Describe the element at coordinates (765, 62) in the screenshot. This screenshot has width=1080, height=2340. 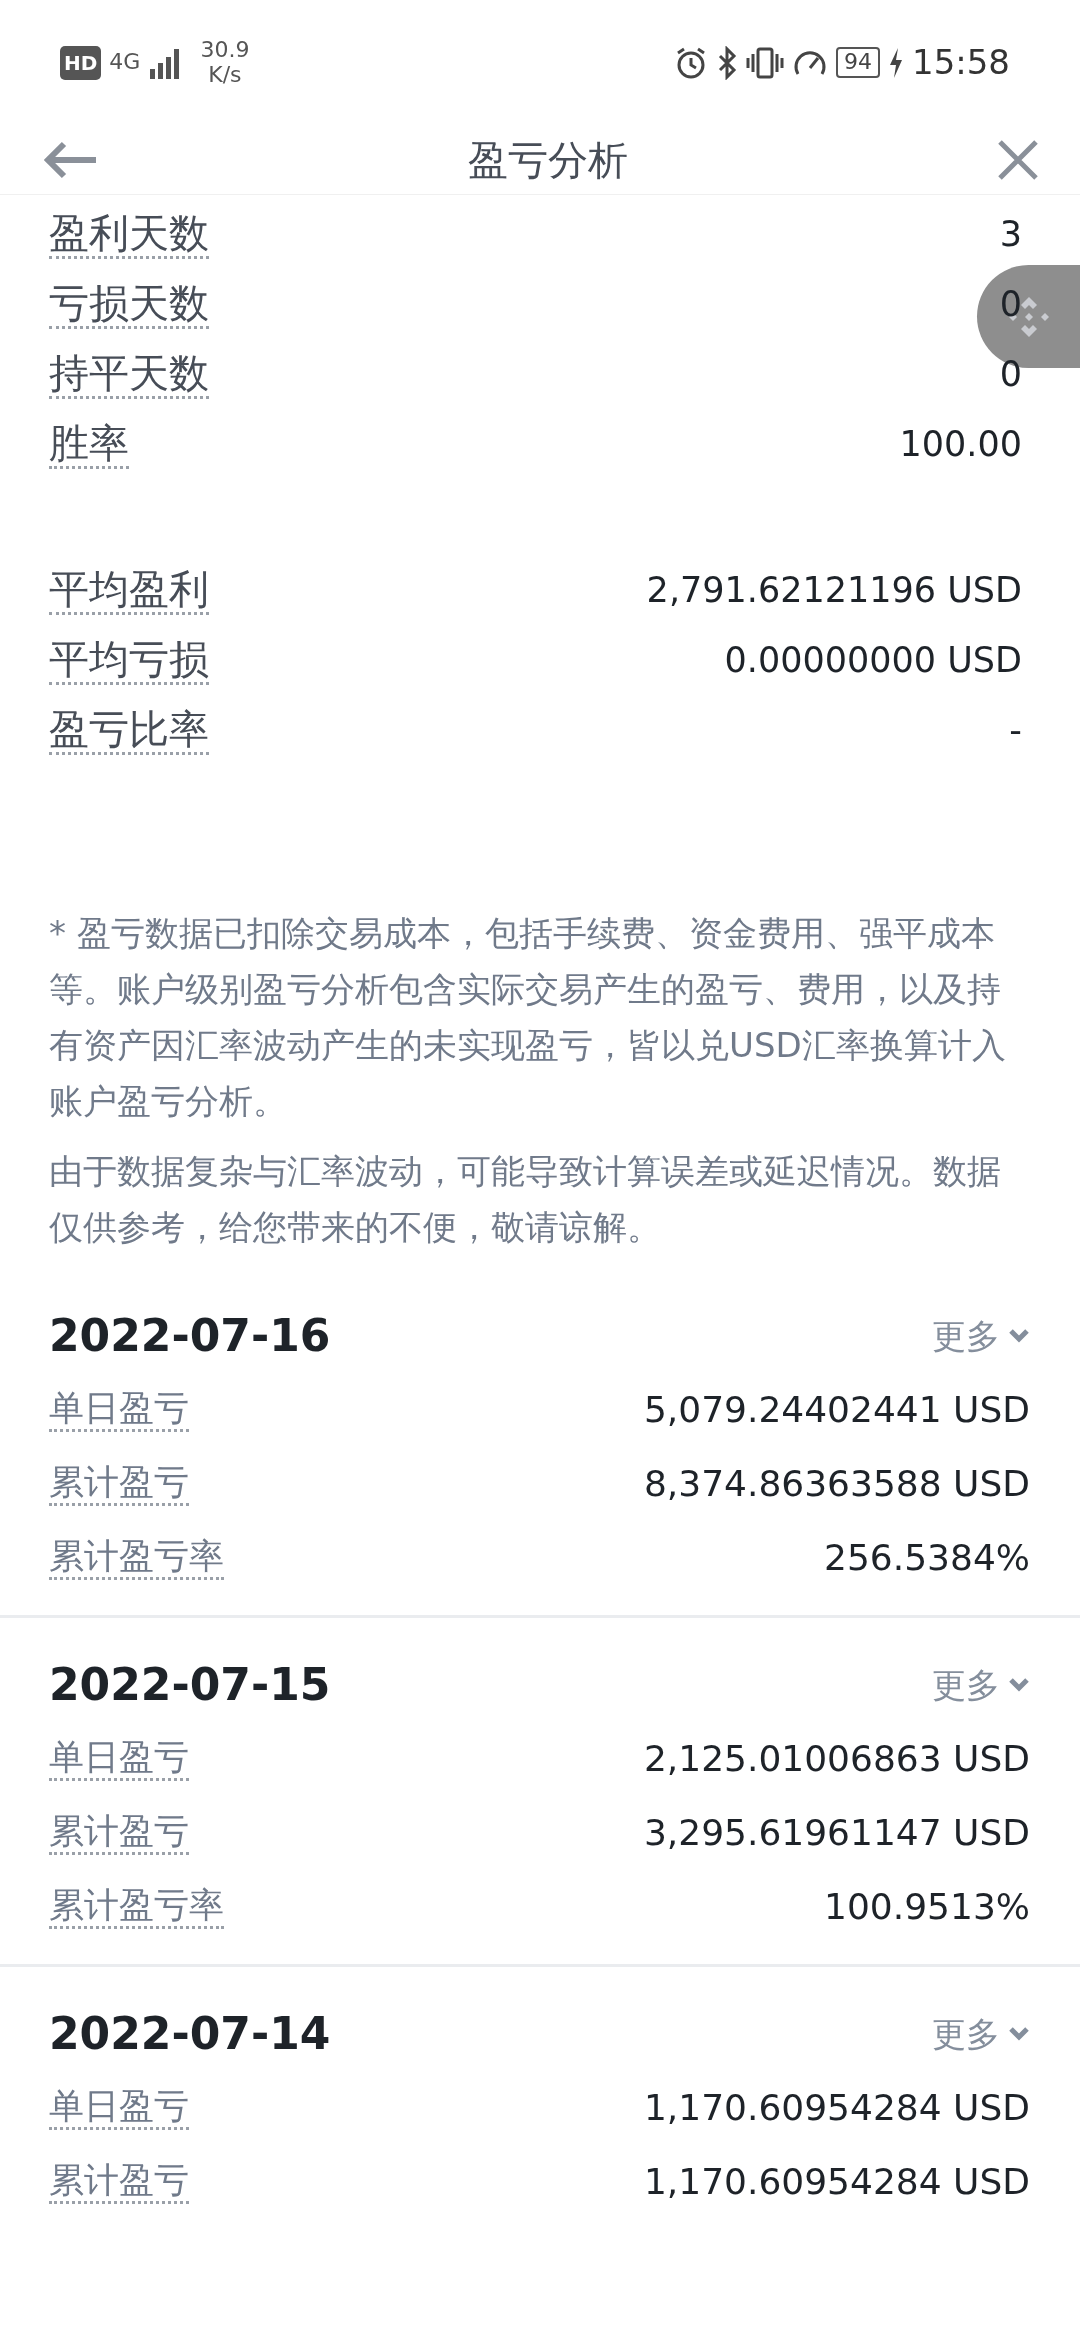
I see `vibrate-icon` at that location.